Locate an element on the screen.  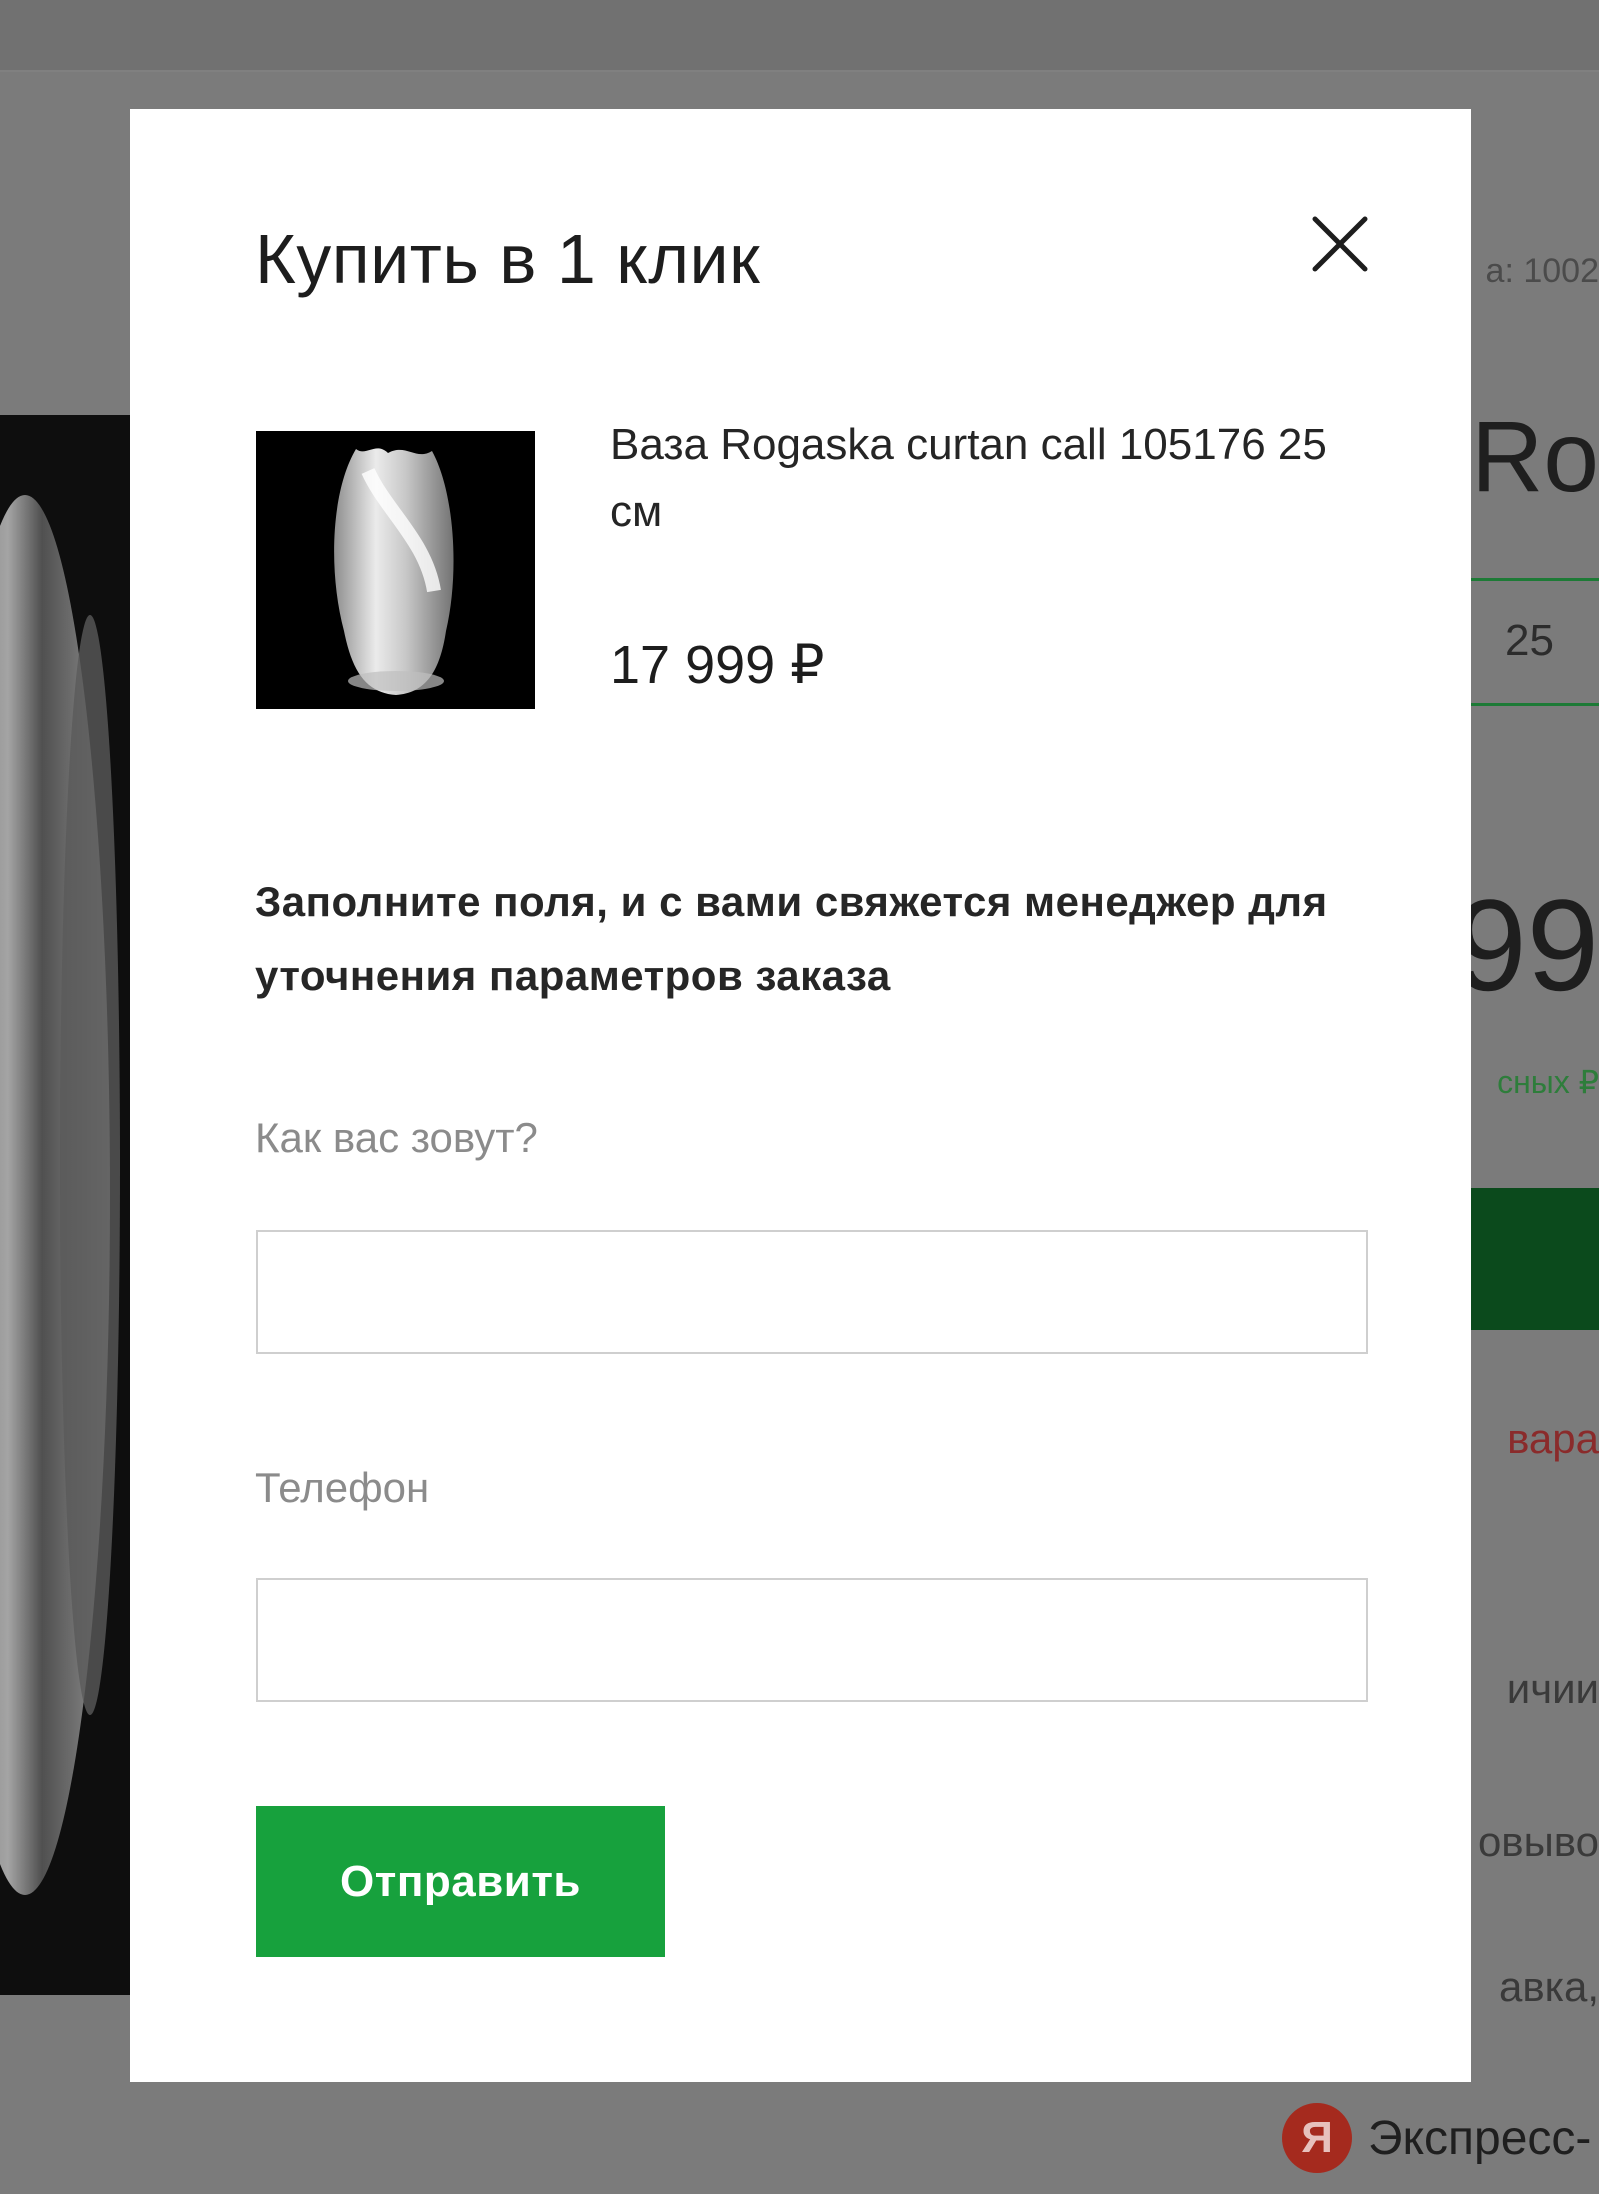
close-button is located at coordinates (1340, 244).